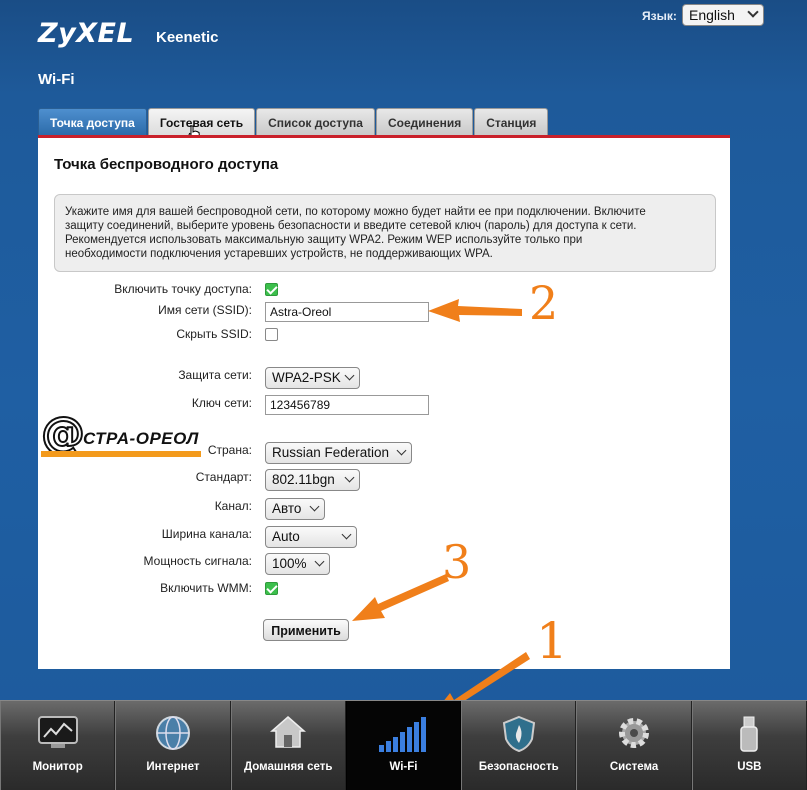 This screenshot has width=807, height=790. I want to click on nav-item-security: Безопасность, so click(519, 745).